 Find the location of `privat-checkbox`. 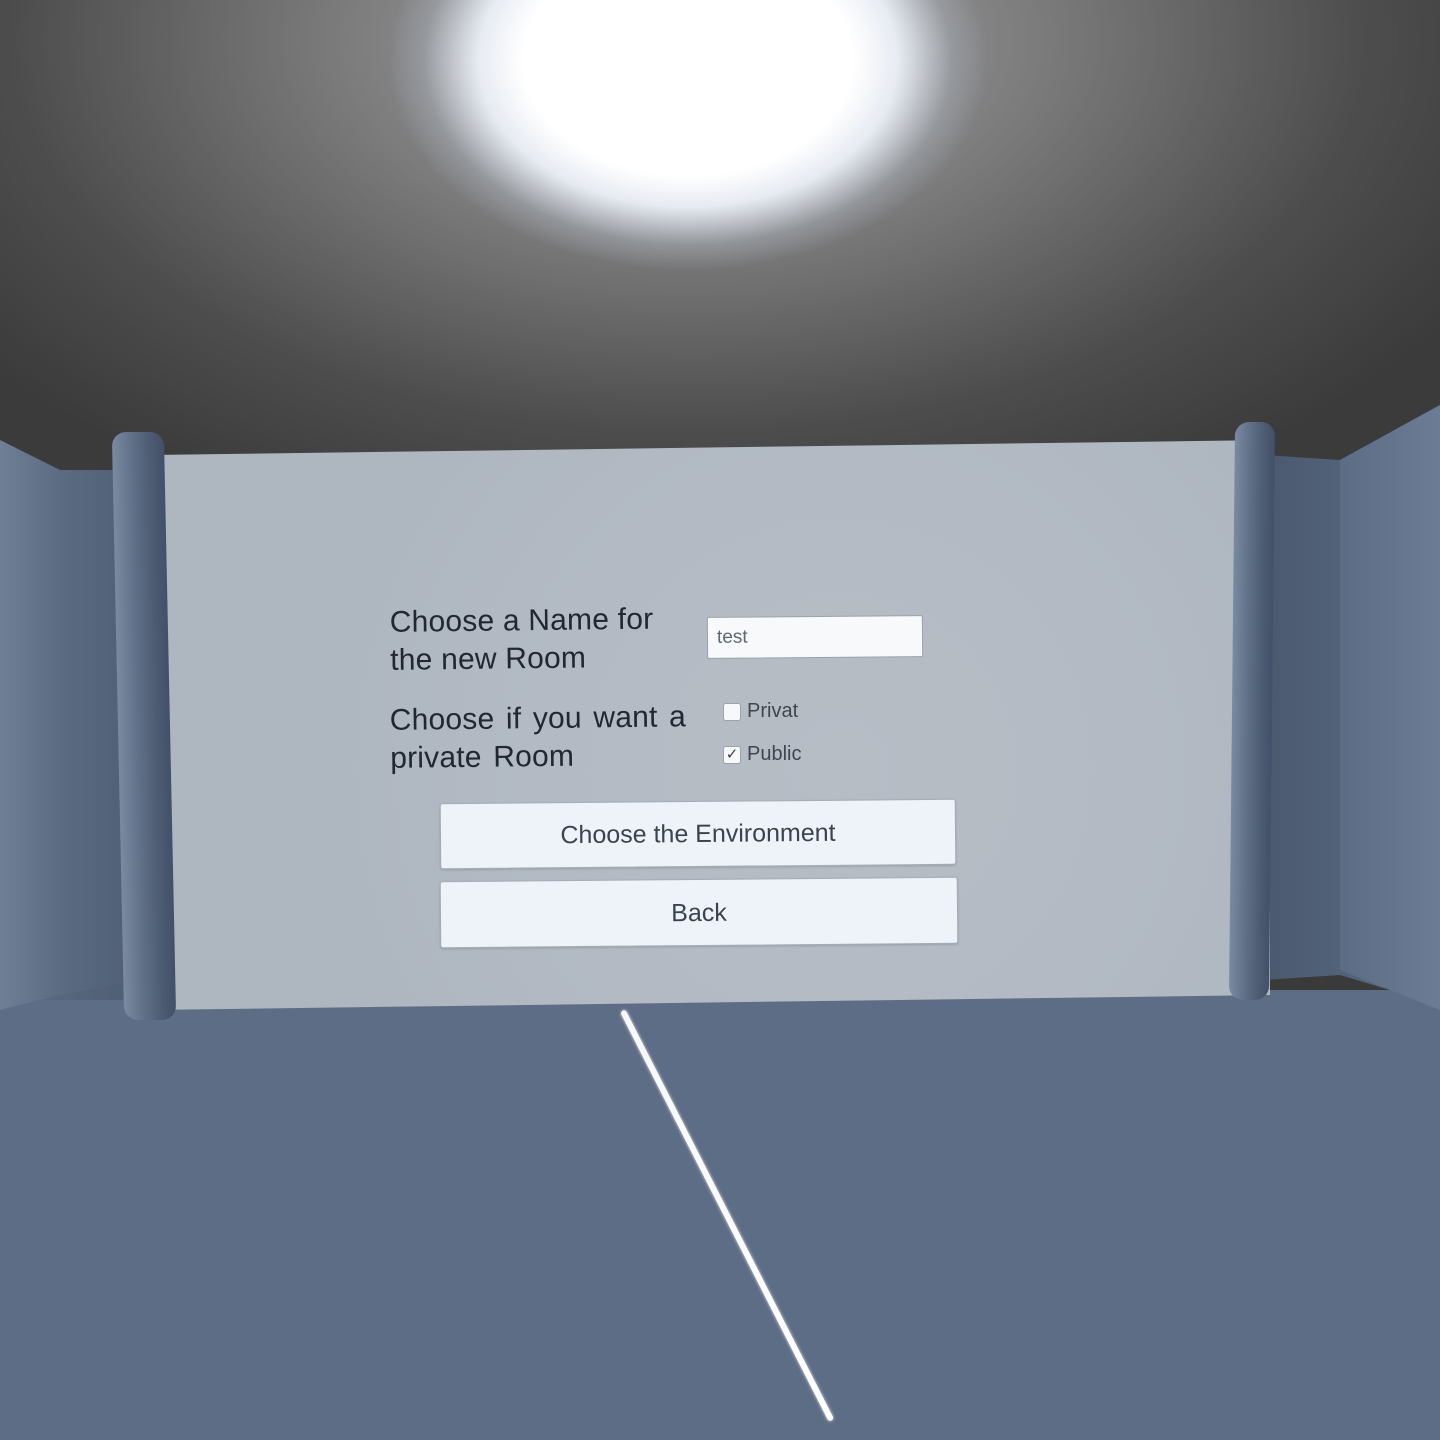

privat-checkbox is located at coordinates (732, 711).